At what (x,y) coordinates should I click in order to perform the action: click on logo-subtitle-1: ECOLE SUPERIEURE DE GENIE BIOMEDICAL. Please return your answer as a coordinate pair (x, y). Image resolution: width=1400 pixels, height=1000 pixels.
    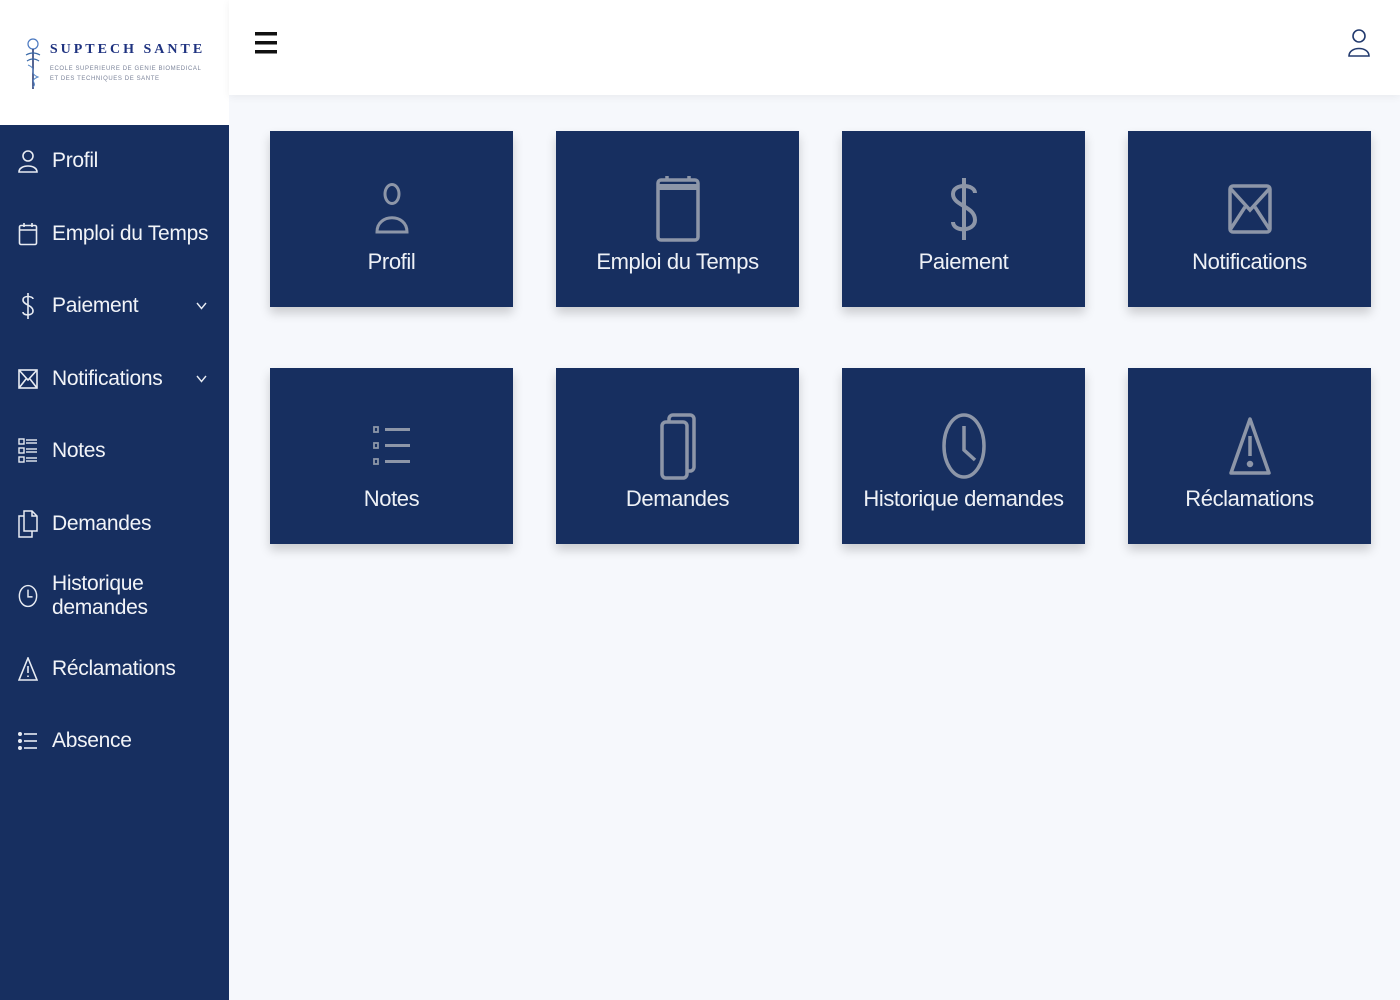
    Looking at the image, I should click on (125, 68).